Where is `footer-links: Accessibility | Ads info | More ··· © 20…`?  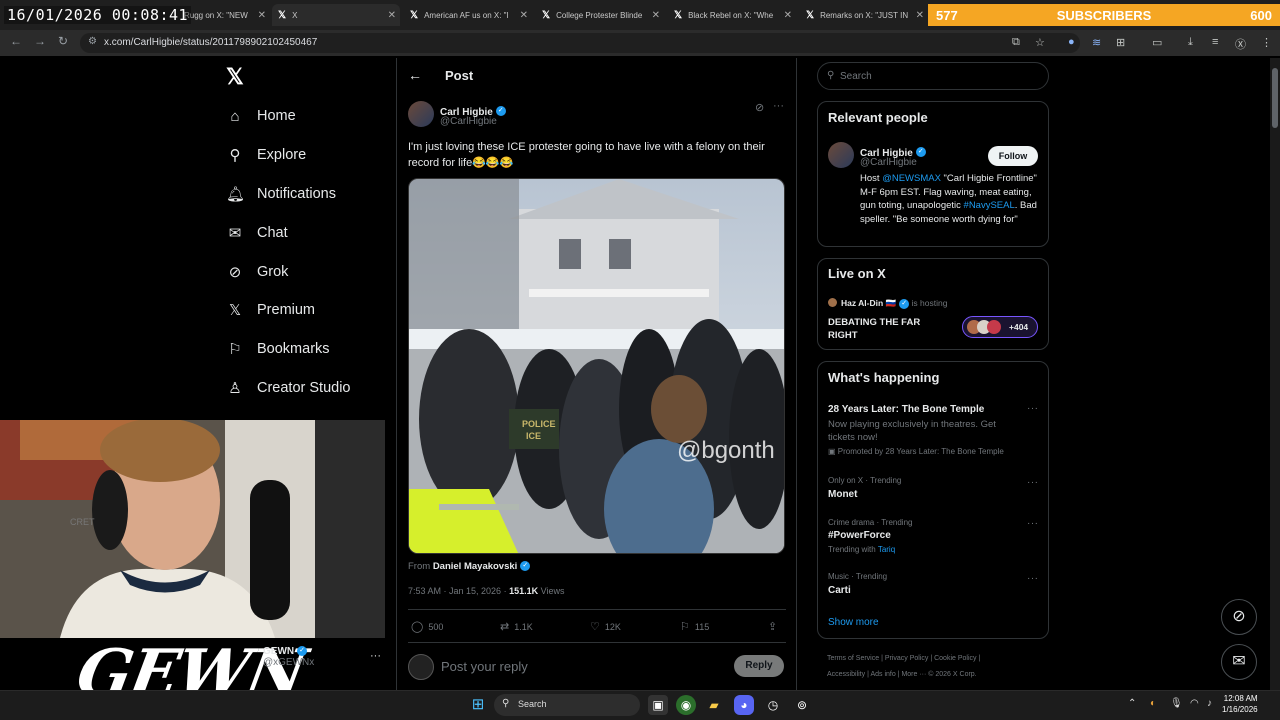
footer-links: Accessibility | Ads info | More ··· © 20… is located at coordinates (902, 674).